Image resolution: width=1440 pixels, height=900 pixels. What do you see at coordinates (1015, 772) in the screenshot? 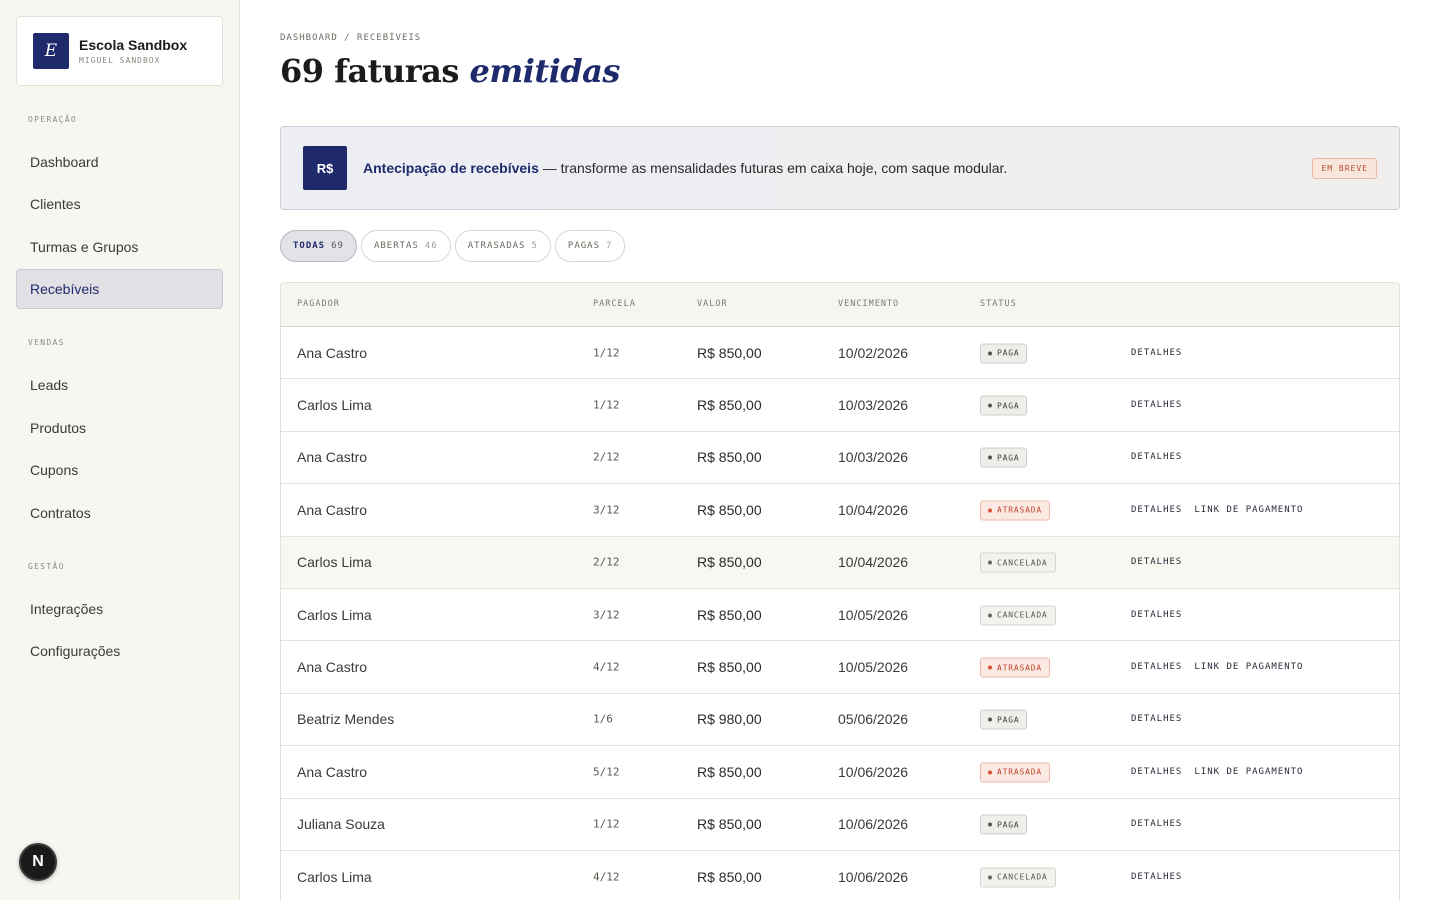
I see `status-badge: ATRASADA` at bounding box center [1015, 772].